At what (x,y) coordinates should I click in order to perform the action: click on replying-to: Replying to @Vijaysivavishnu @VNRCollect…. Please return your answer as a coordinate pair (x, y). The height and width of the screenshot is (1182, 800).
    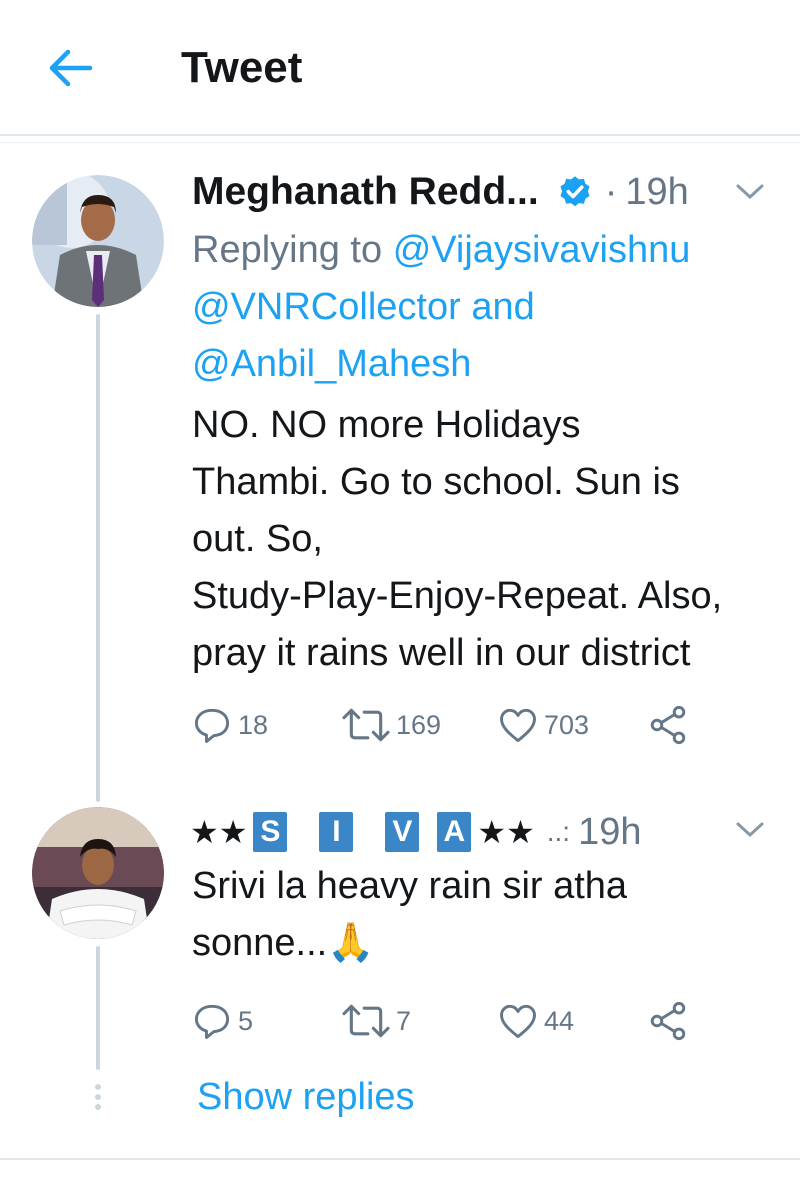
    Looking at the image, I should click on (487, 307).